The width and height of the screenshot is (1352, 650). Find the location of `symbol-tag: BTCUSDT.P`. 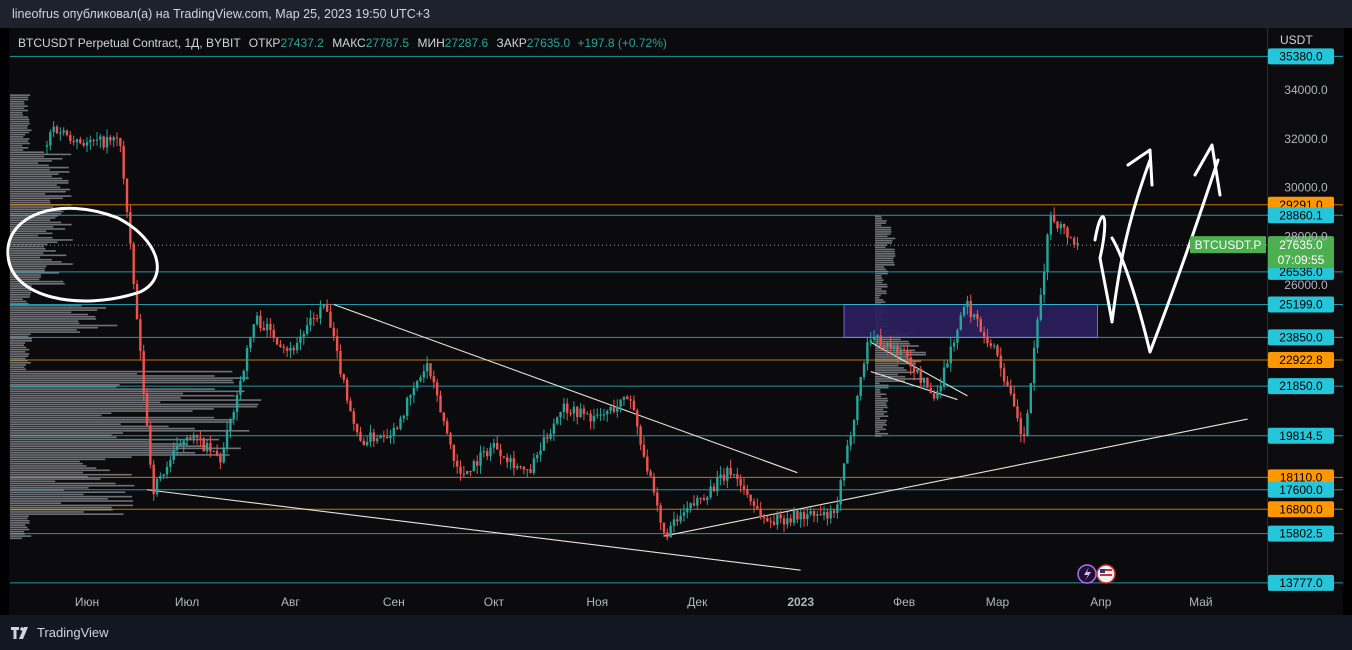

symbol-tag: BTCUSDT.P is located at coordinates (1228, 245).